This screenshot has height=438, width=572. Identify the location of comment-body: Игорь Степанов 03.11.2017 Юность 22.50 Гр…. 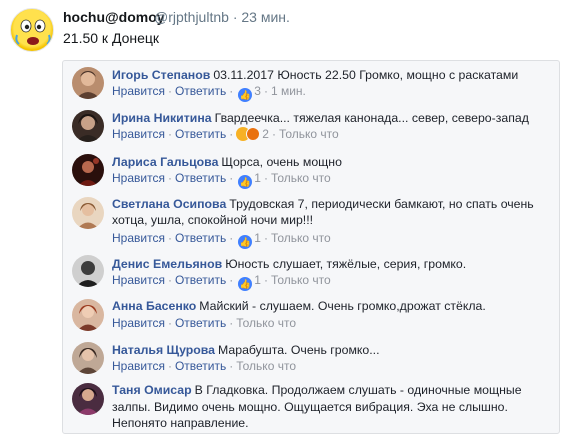
(332, 75).